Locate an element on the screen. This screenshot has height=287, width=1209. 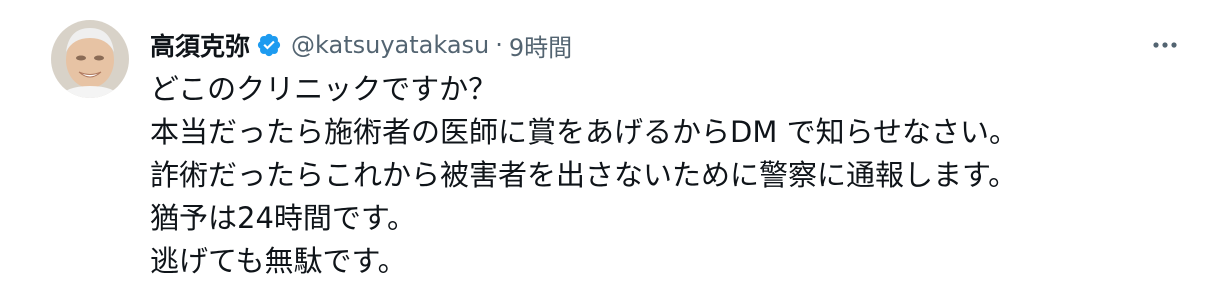
tweet-header: 高須克弥 @katsuyatakasu · 9時間 is located at coordinates (361, 45).